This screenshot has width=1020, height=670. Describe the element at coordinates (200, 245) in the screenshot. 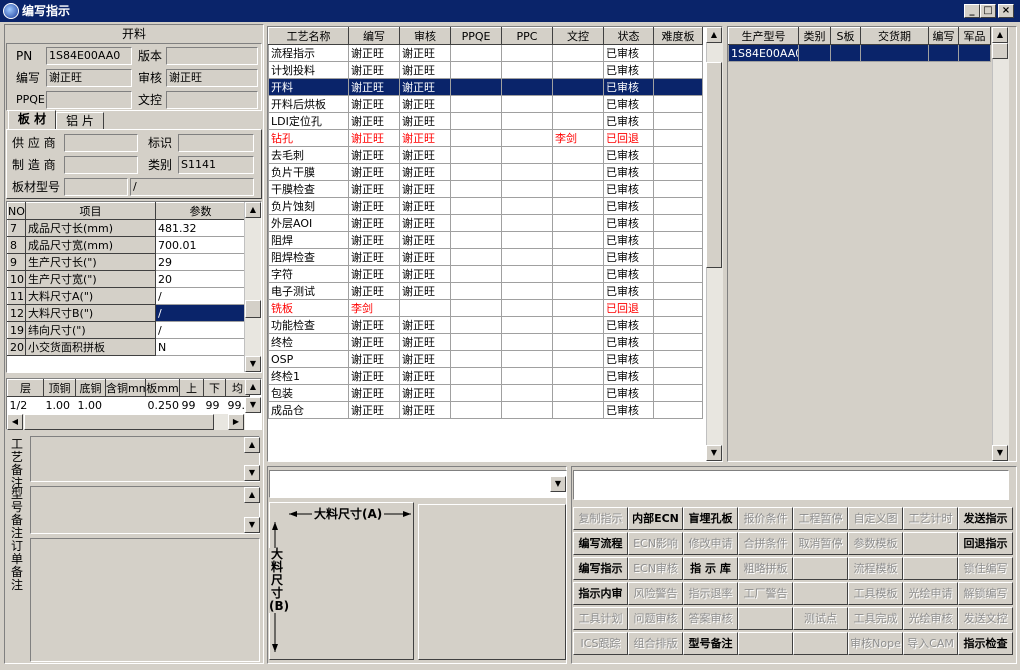

I see `param-value: 700.01` at that location.